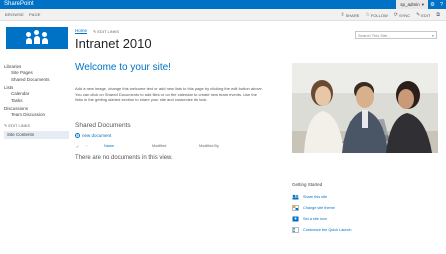 The height and width of the screenshot is (254, 446). What do you see at coordinates (223, 4) in the screenshot?
I see `suite-bar: SharePoint sp_admin ▾ ⚙ ?` at bounding box center [223, 4].